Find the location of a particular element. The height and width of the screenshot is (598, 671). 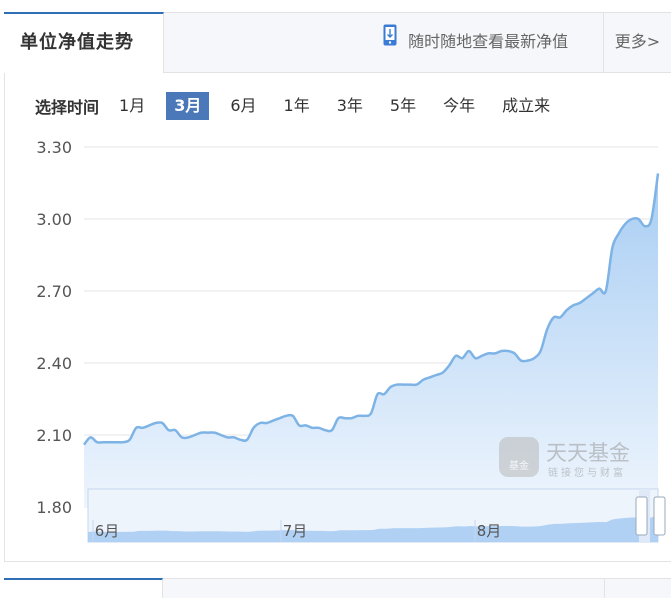

y-tick-label: 2.40 is located at coordinates (54, 363).